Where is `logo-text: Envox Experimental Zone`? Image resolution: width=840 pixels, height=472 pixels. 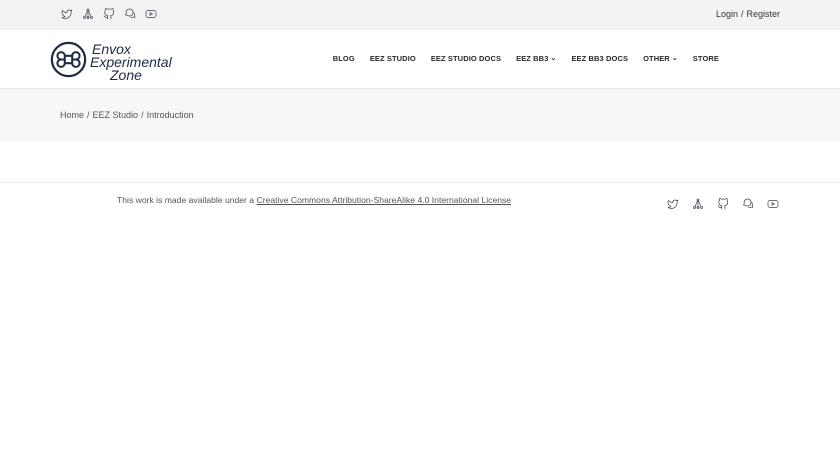
logo-text: Envox Experimental Zone is located at coordinates (131, 62).